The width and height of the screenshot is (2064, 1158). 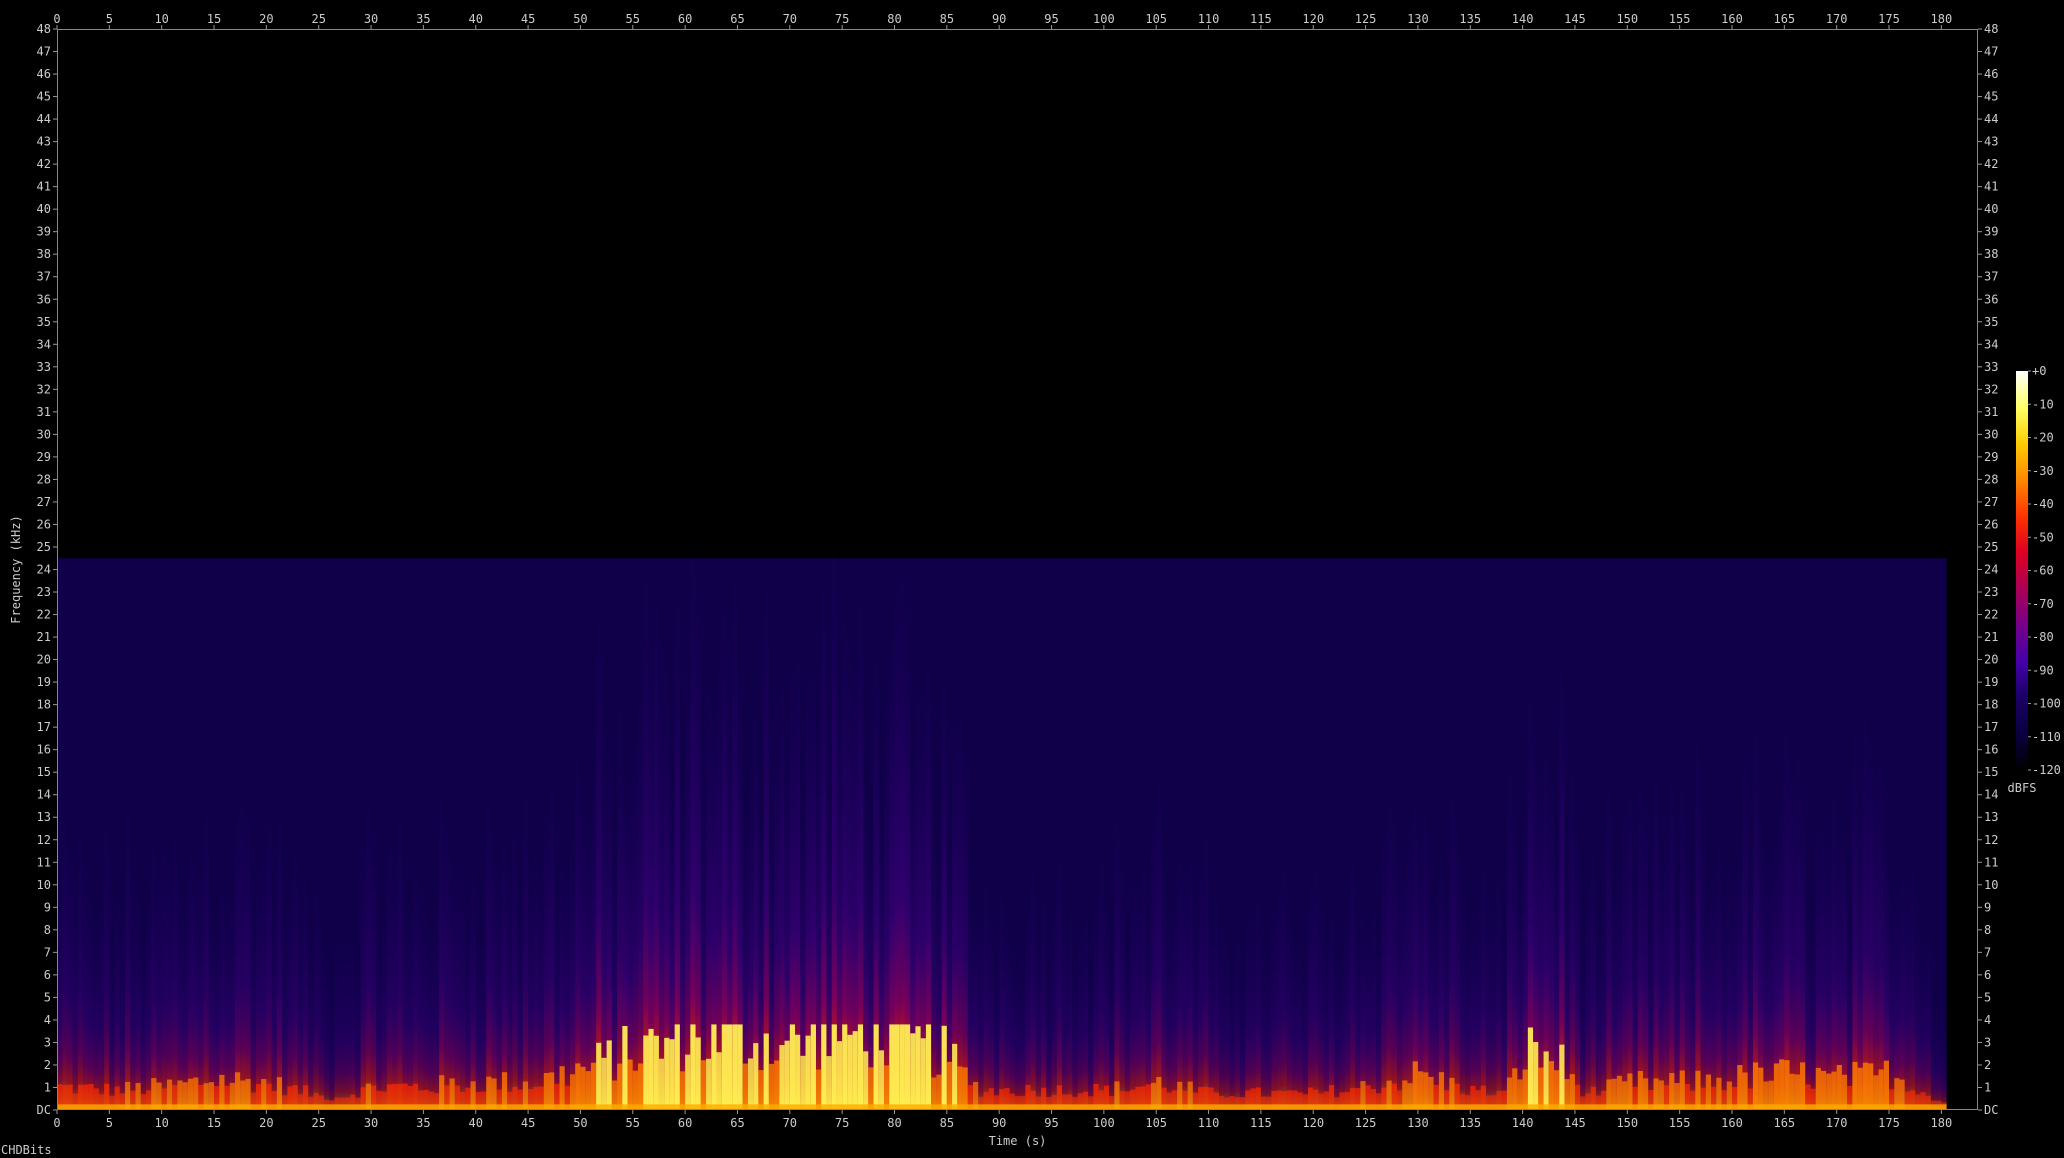 What do you see at coordinates (1418, 19) in the screenshot?
I see `x-tick-label-top: 130` at bounding box center [1418, 19].